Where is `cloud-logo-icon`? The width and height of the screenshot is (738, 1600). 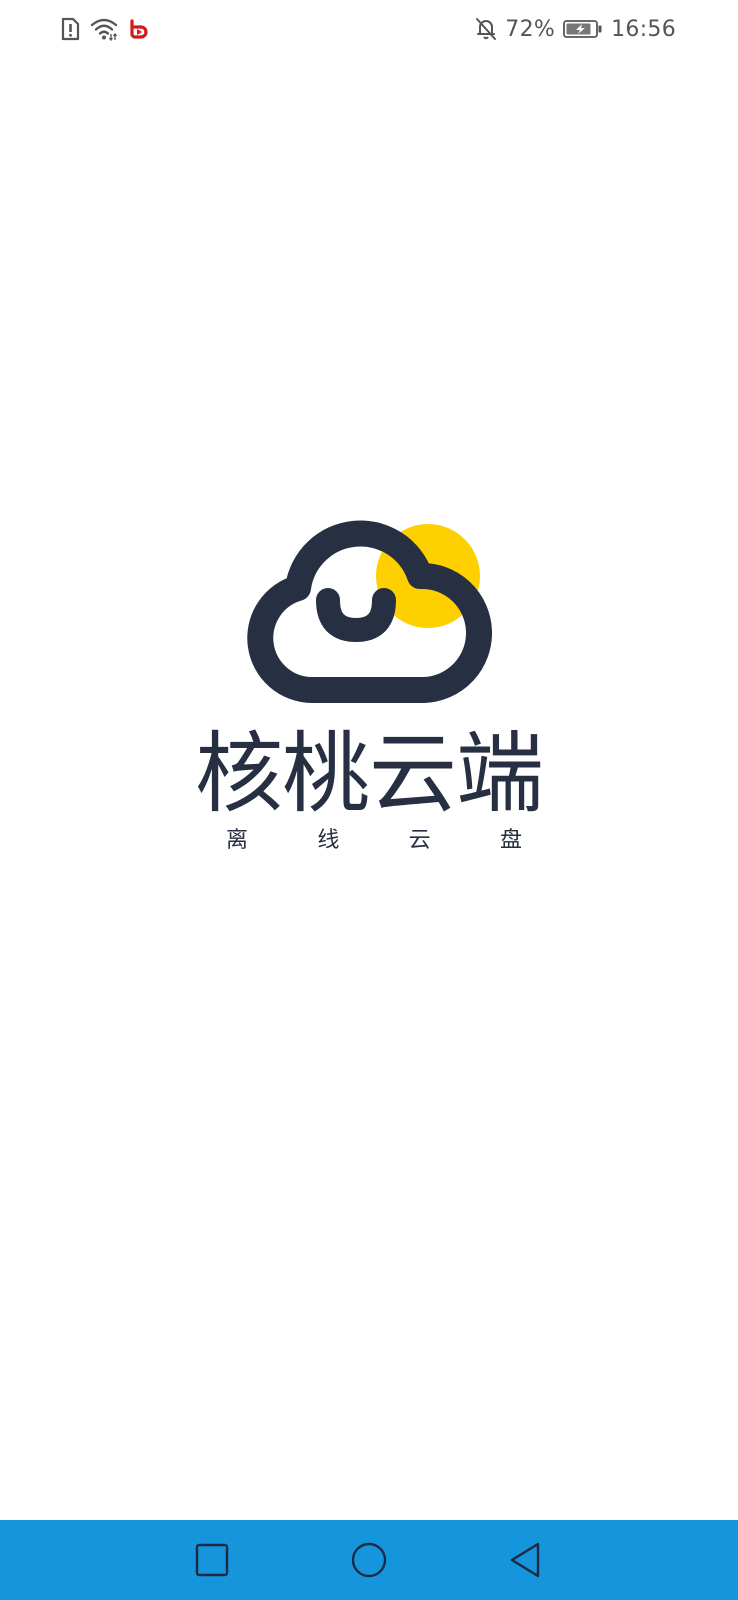 cloud-logo-icon is located at coordinates (369, 611).